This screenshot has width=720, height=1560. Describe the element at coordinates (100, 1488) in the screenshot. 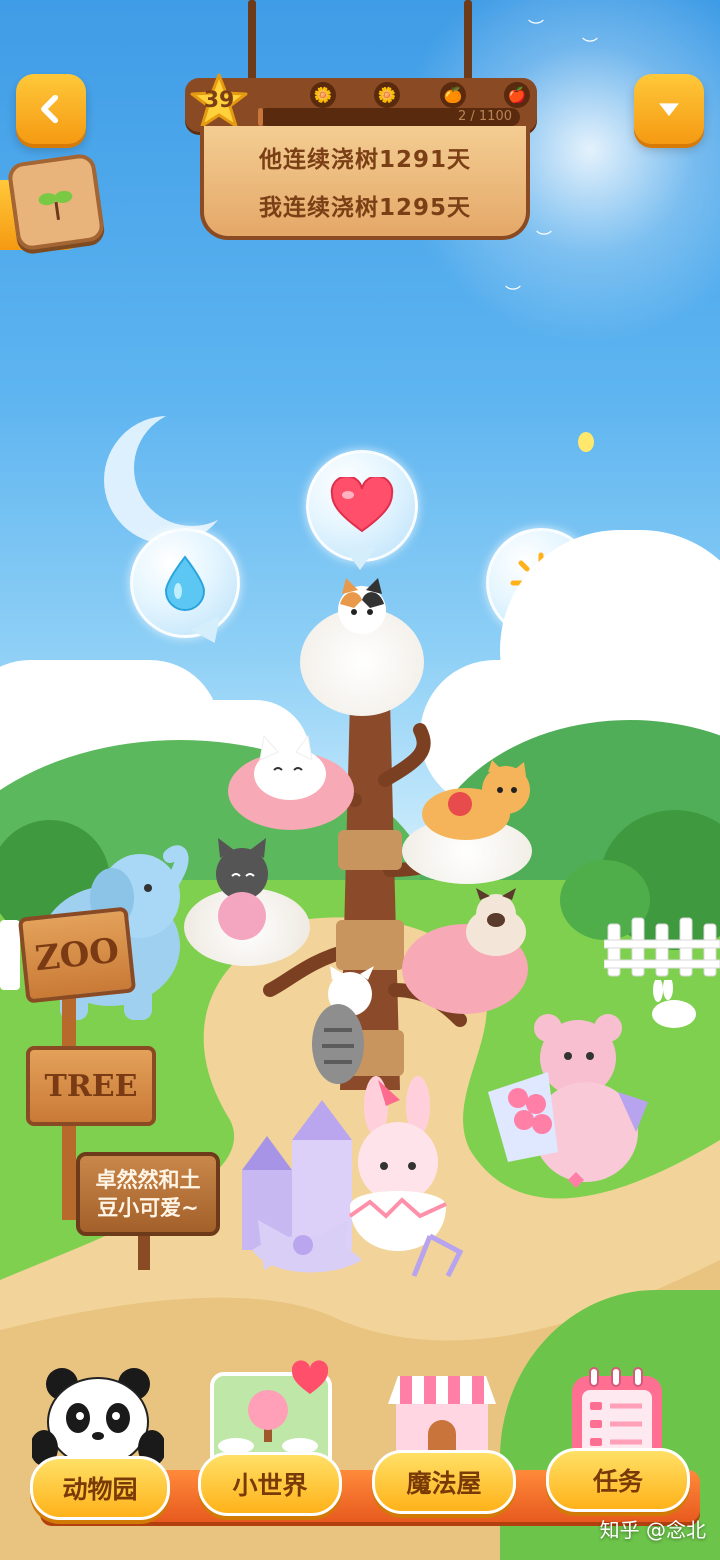

I see `nav-zoo-button: 动物园` at that location.